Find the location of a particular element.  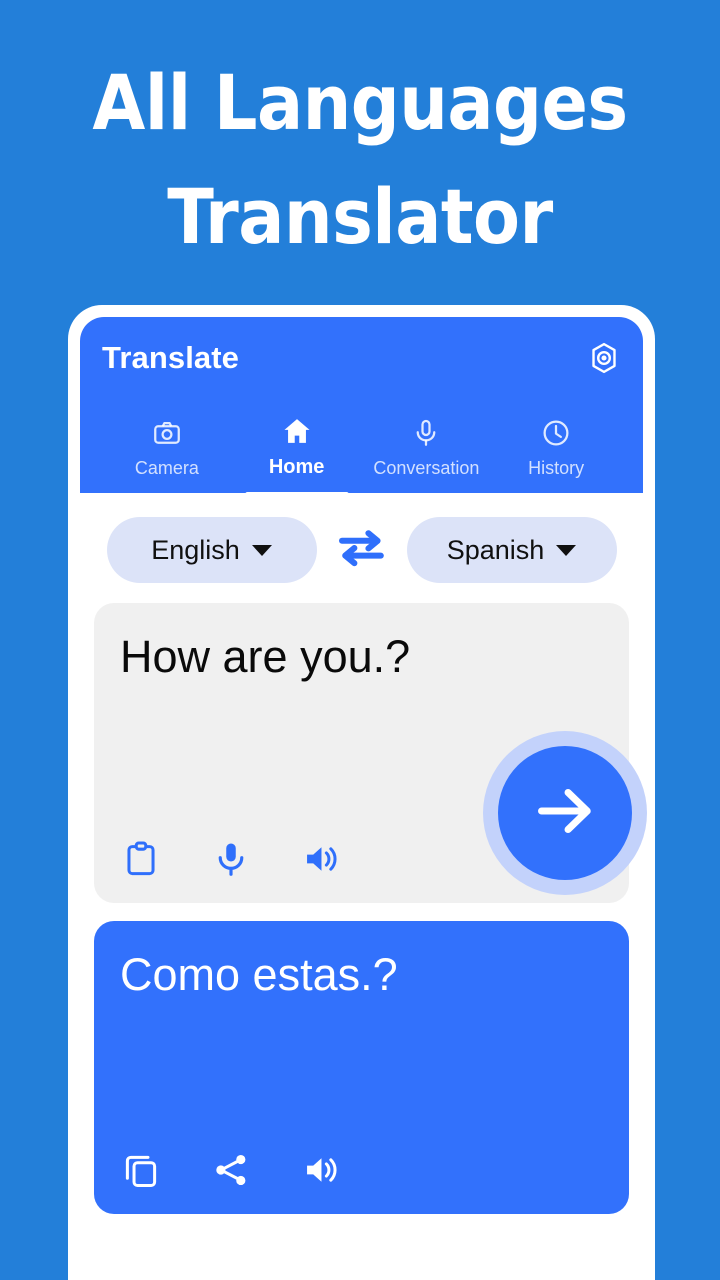

source-language-chip: English is located at coordinates (211, 550).